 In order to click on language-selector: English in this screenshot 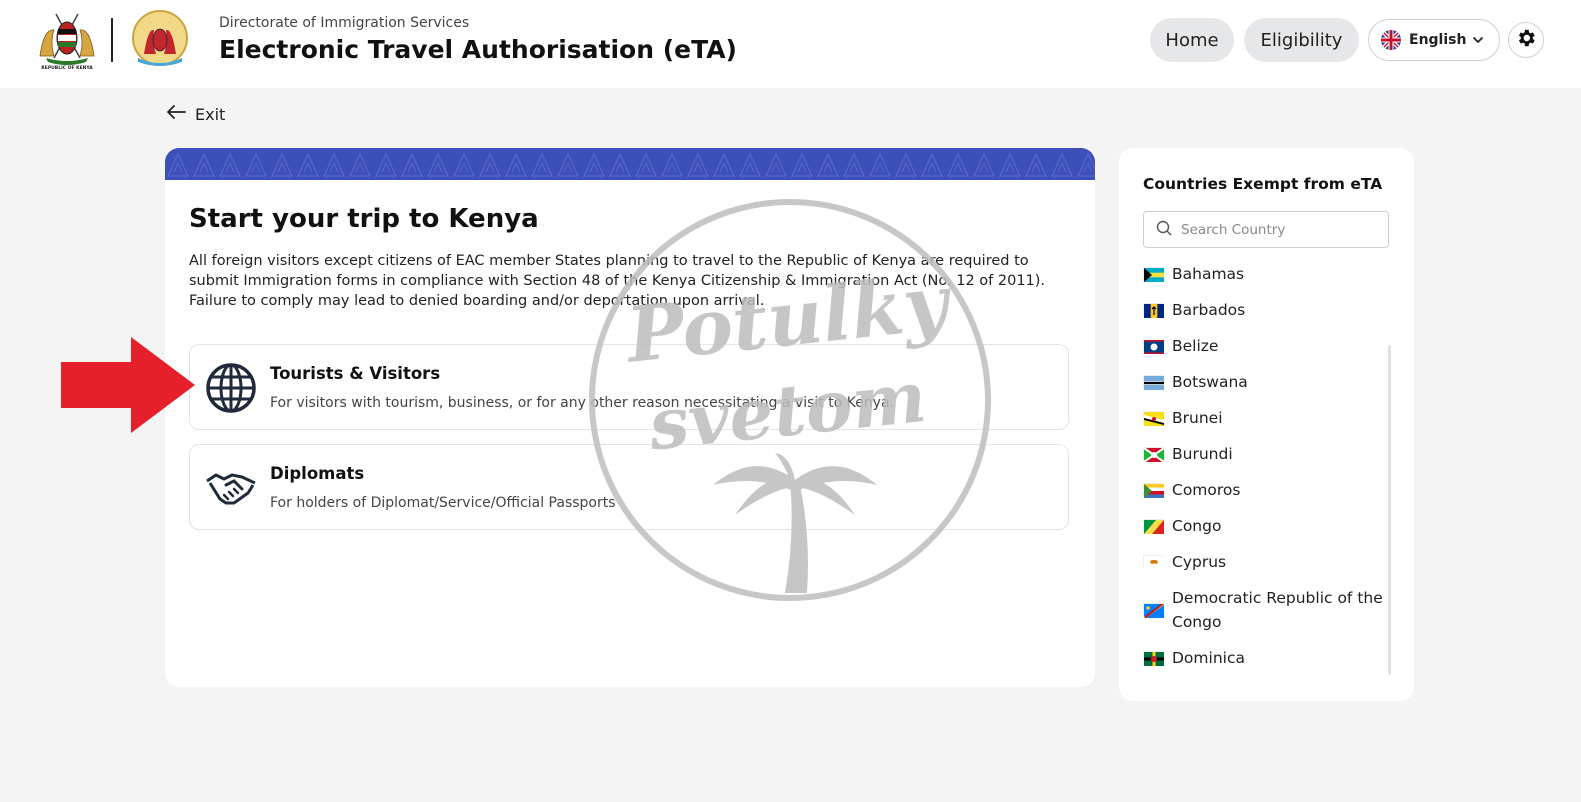, I will do `click(1434, 40)`.